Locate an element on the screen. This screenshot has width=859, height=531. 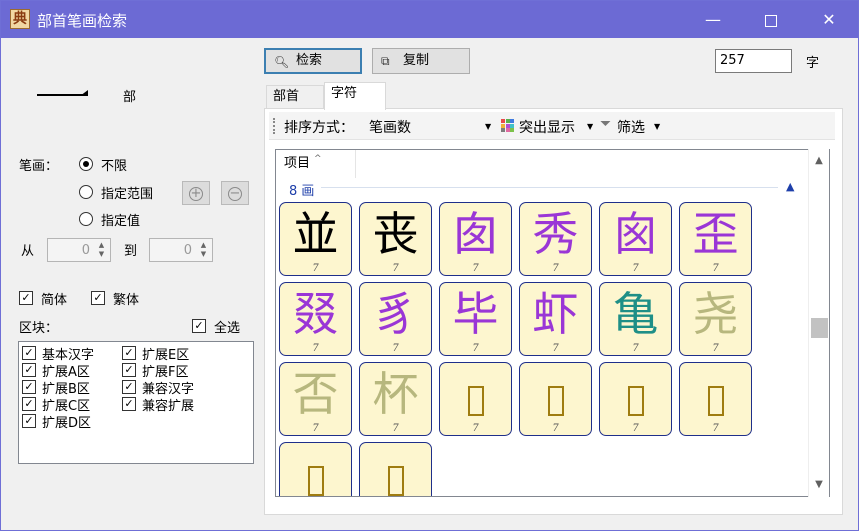
tile-character: 否 is located at coordinates (315, 394).